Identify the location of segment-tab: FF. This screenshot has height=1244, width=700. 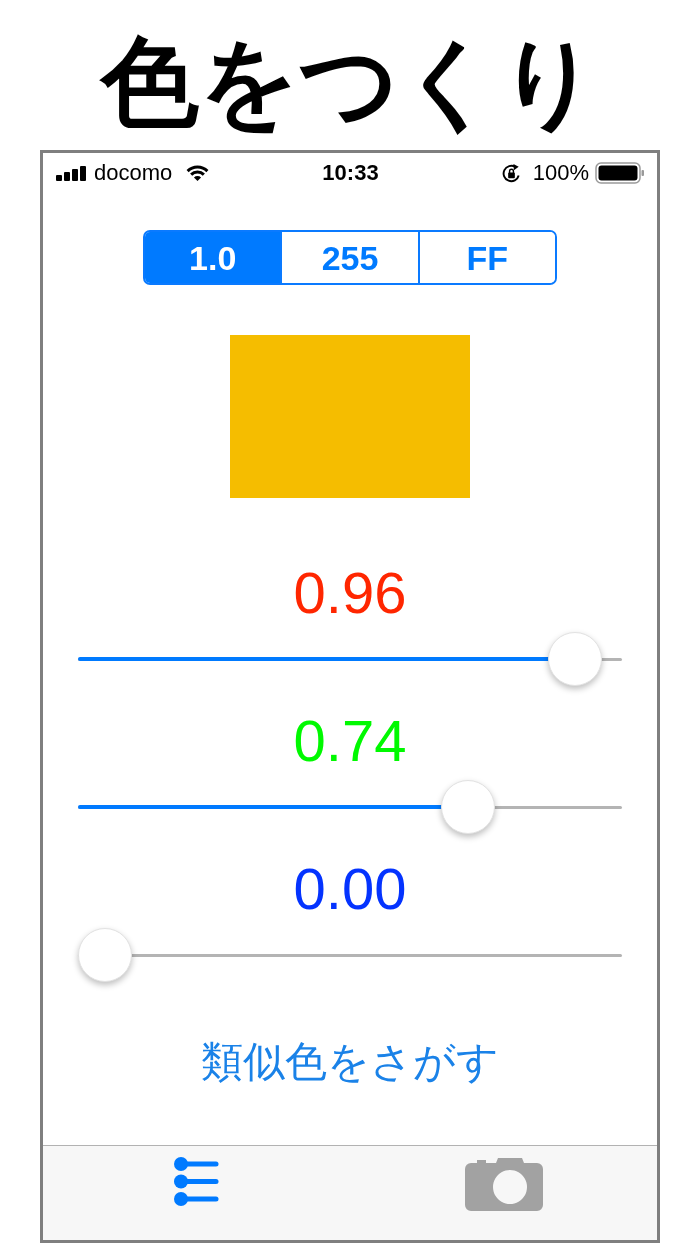
(486, 257).